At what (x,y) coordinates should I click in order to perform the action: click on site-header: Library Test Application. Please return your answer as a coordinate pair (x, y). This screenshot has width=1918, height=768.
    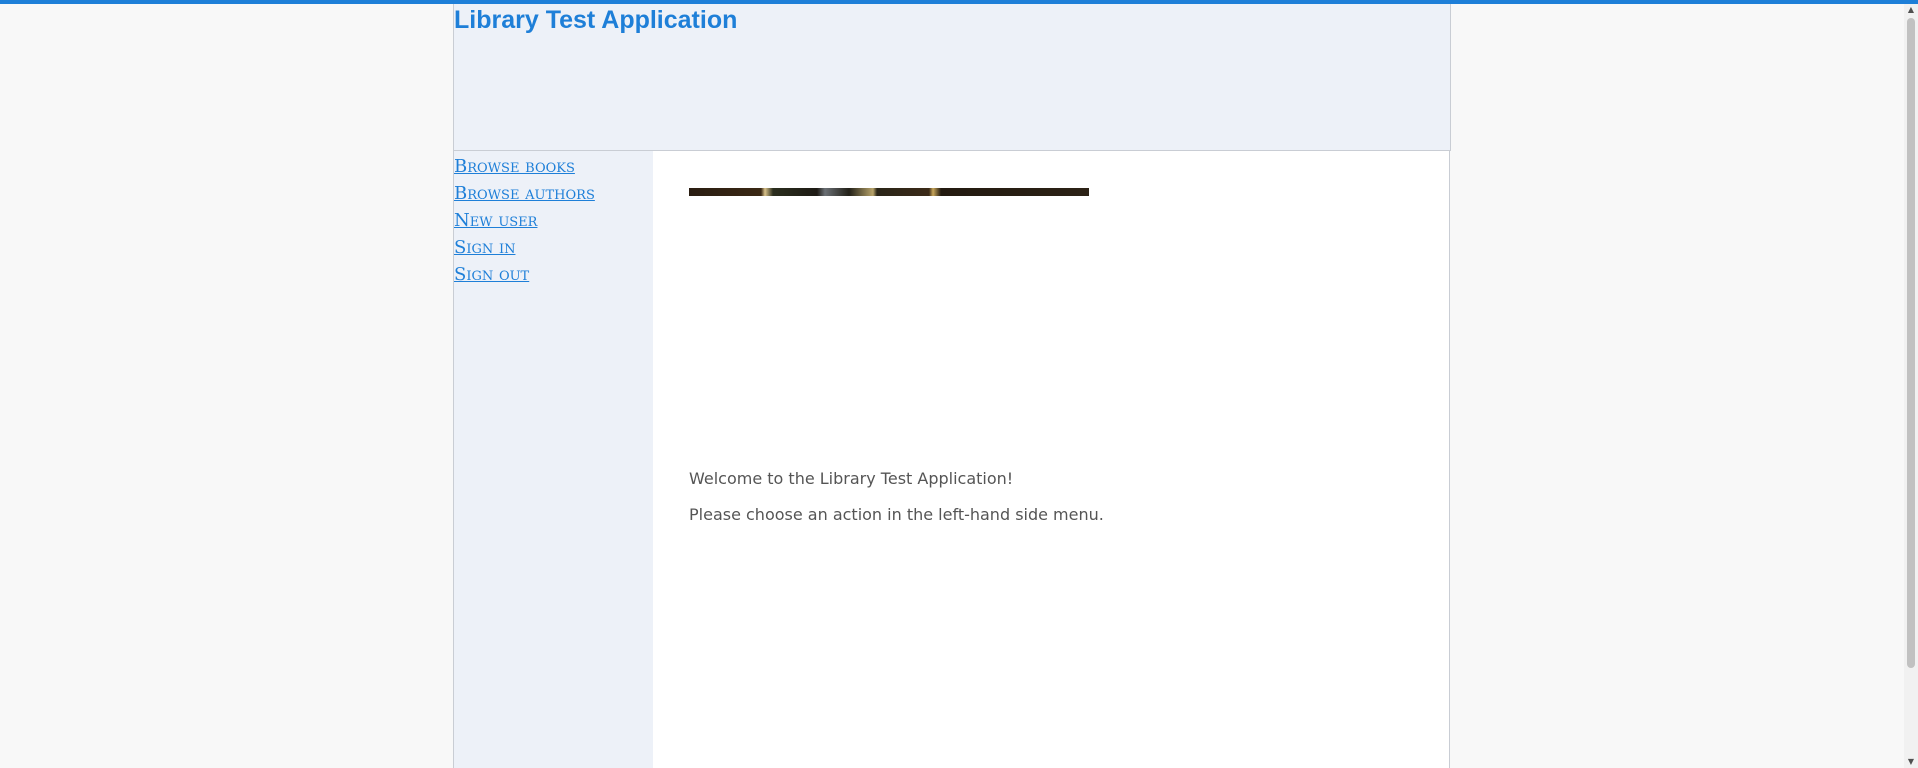
    Looking at the image, I should click on (952, 77).